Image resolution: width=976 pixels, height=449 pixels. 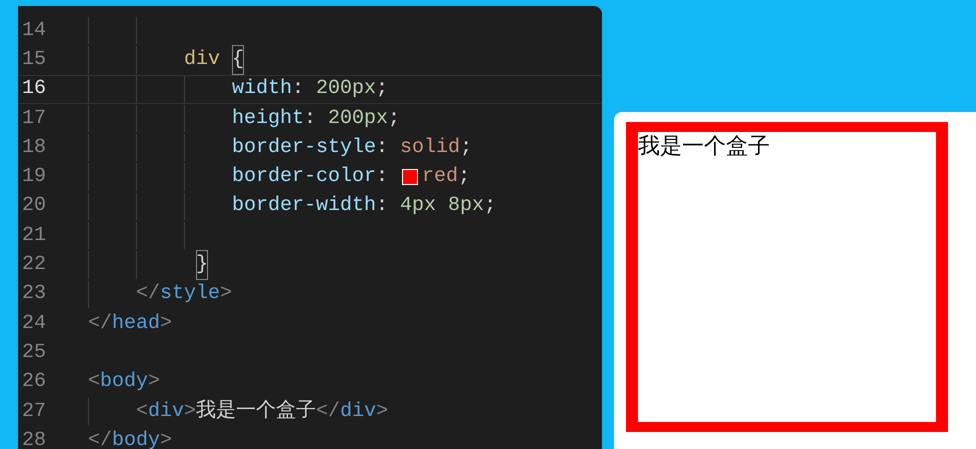 What do you see at coordinates (304, 177) in the screenshot?
I see `code-token: border-color` at bounding box center [304, 177].